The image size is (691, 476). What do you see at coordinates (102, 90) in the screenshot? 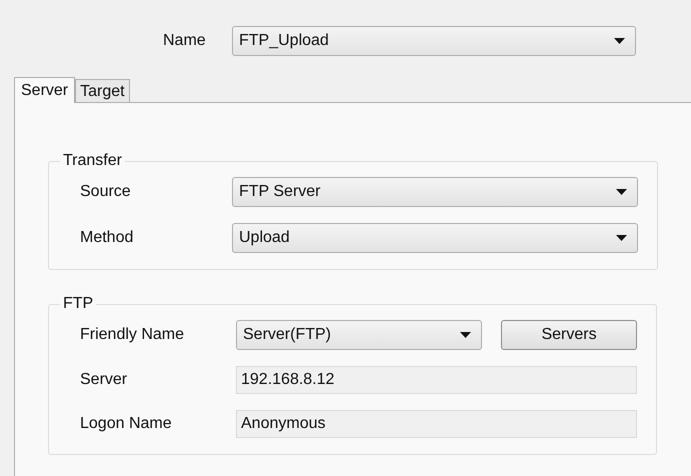
I see `tab: Target` at bounding box center [102, 90].